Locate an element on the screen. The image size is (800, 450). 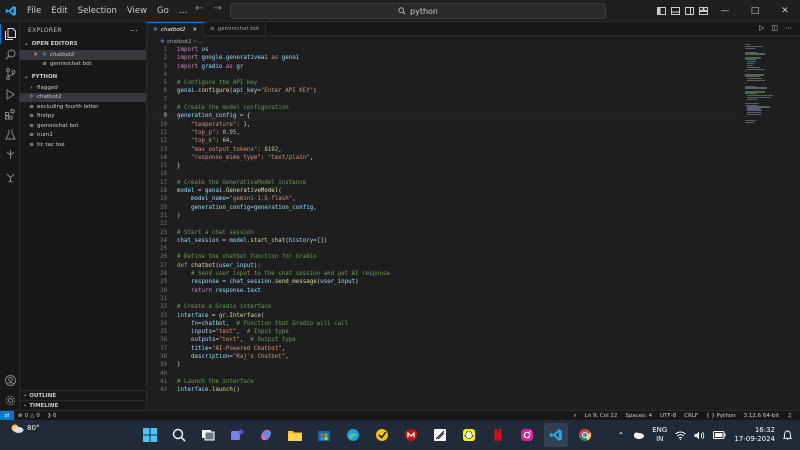
python-flow-icon is located at coordinates (10, 177).